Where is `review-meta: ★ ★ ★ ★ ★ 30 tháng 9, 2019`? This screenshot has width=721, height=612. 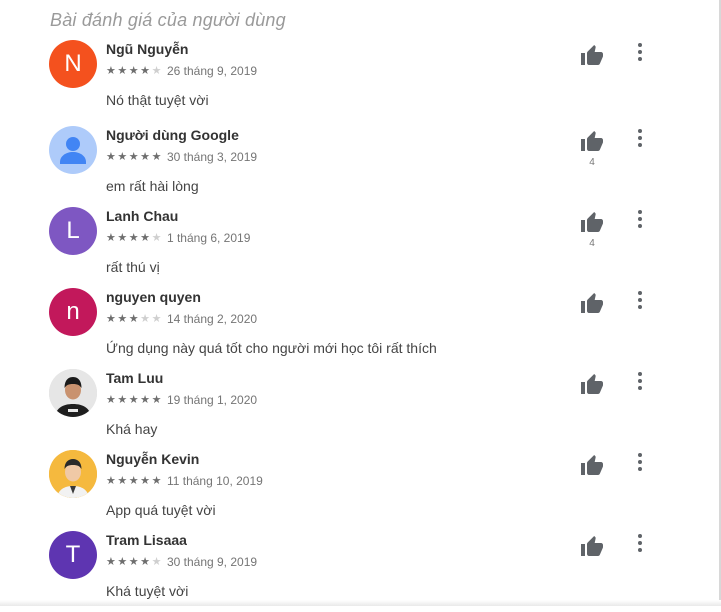
review-meta: ★ ★ ★ ★ ★ 30 tháng 9, 2019 is located at coordinates (181, 562).